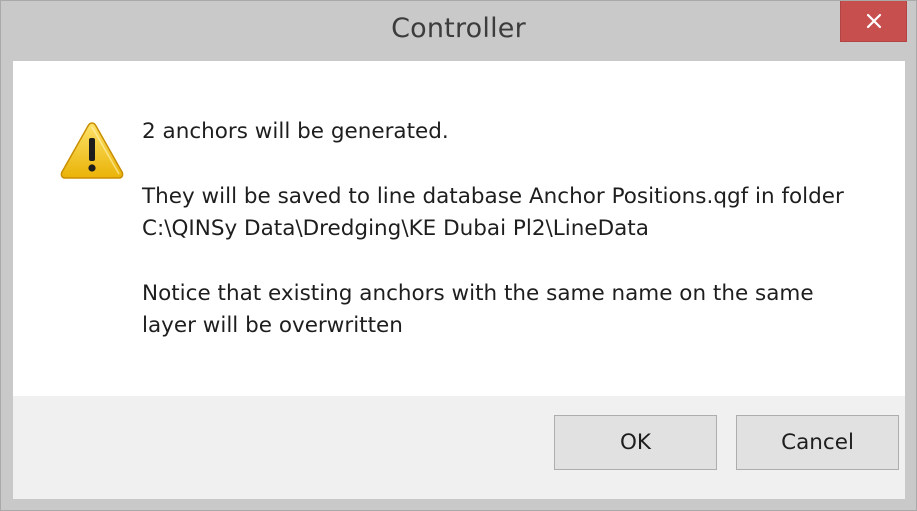 The width and height of the screenshot is (917, 511). What do you see at coordinates (272, 325) in the screenshot?
I see `message-line-overwrite: layer will be overwritten` at bounding box center [272, 325].